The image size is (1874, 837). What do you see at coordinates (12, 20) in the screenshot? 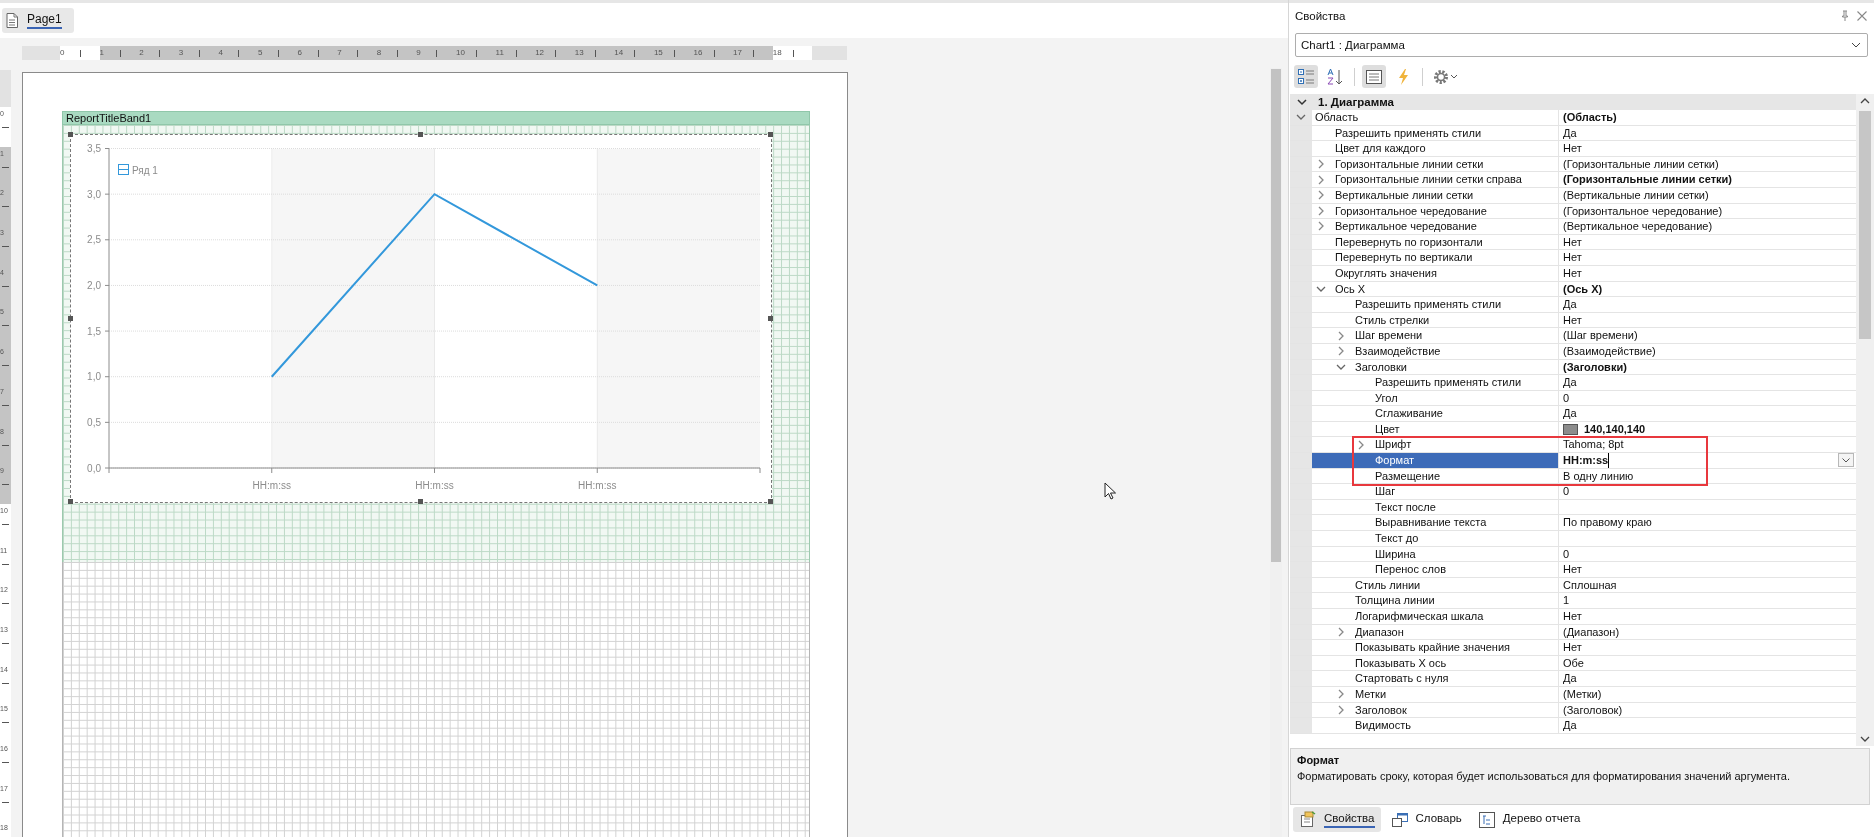
I see `document-icon` at bounding box center [12, 20].